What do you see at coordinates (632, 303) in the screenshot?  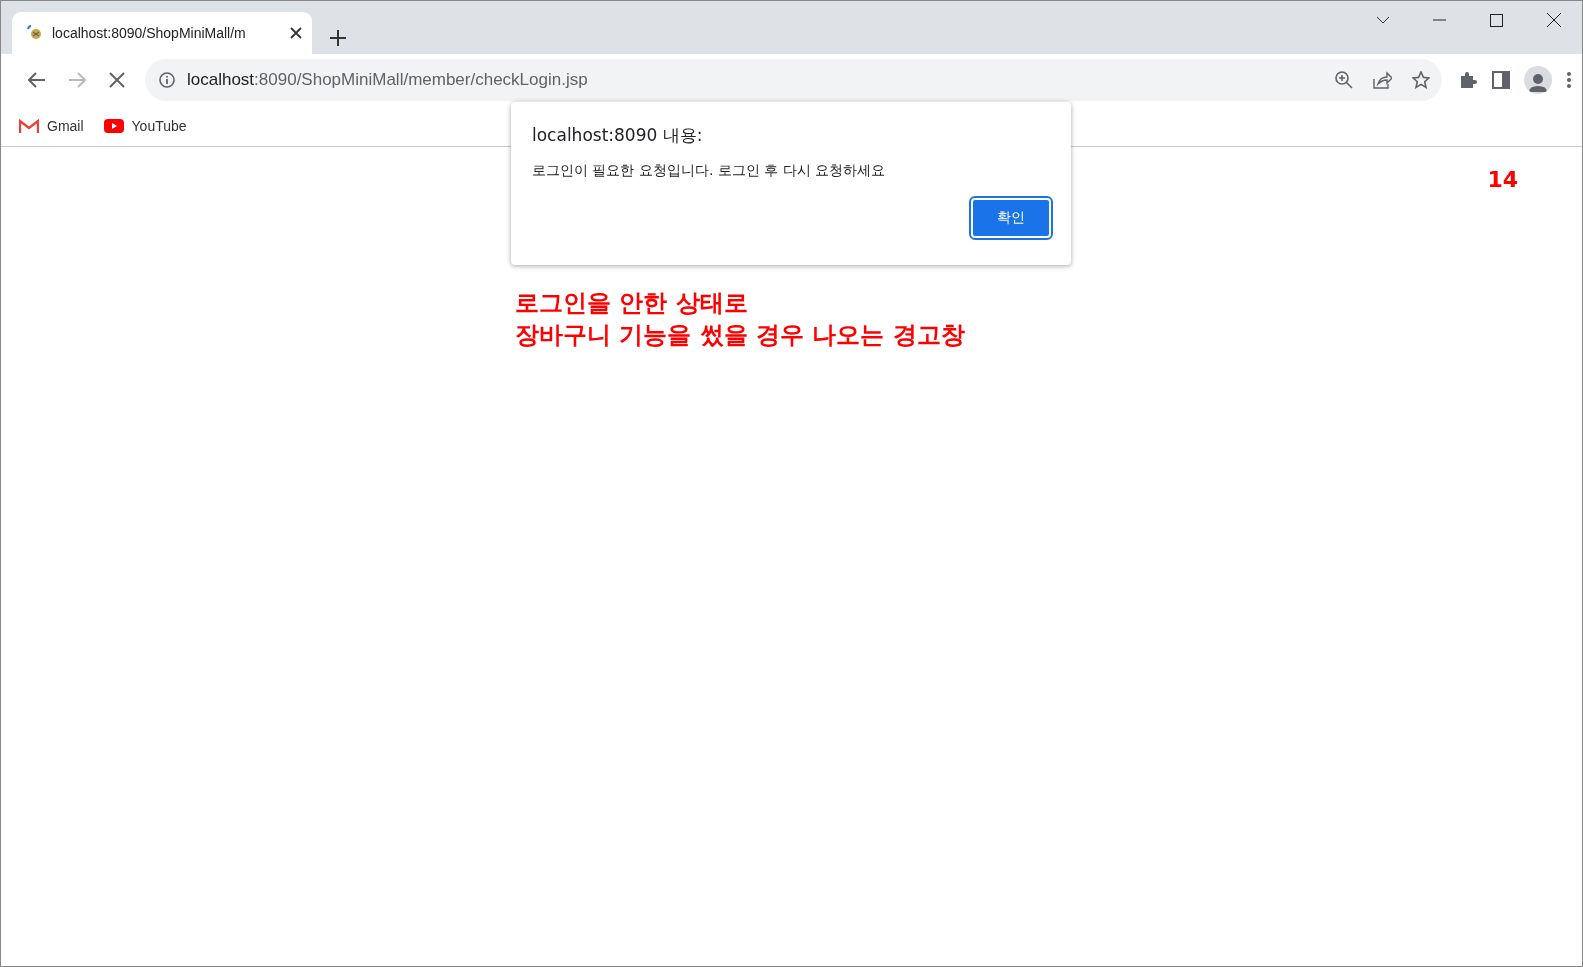 I see `annotation-text: 로그인을 안한 상태로` at bounding box center [632, 303].